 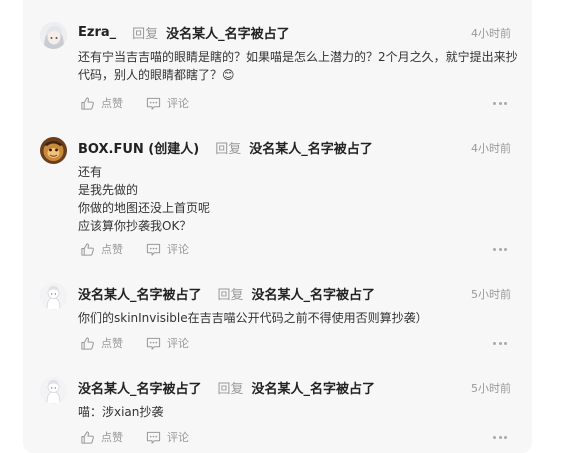 I want to click on brown-character-avatar-icon, so click(x=53, y=150).